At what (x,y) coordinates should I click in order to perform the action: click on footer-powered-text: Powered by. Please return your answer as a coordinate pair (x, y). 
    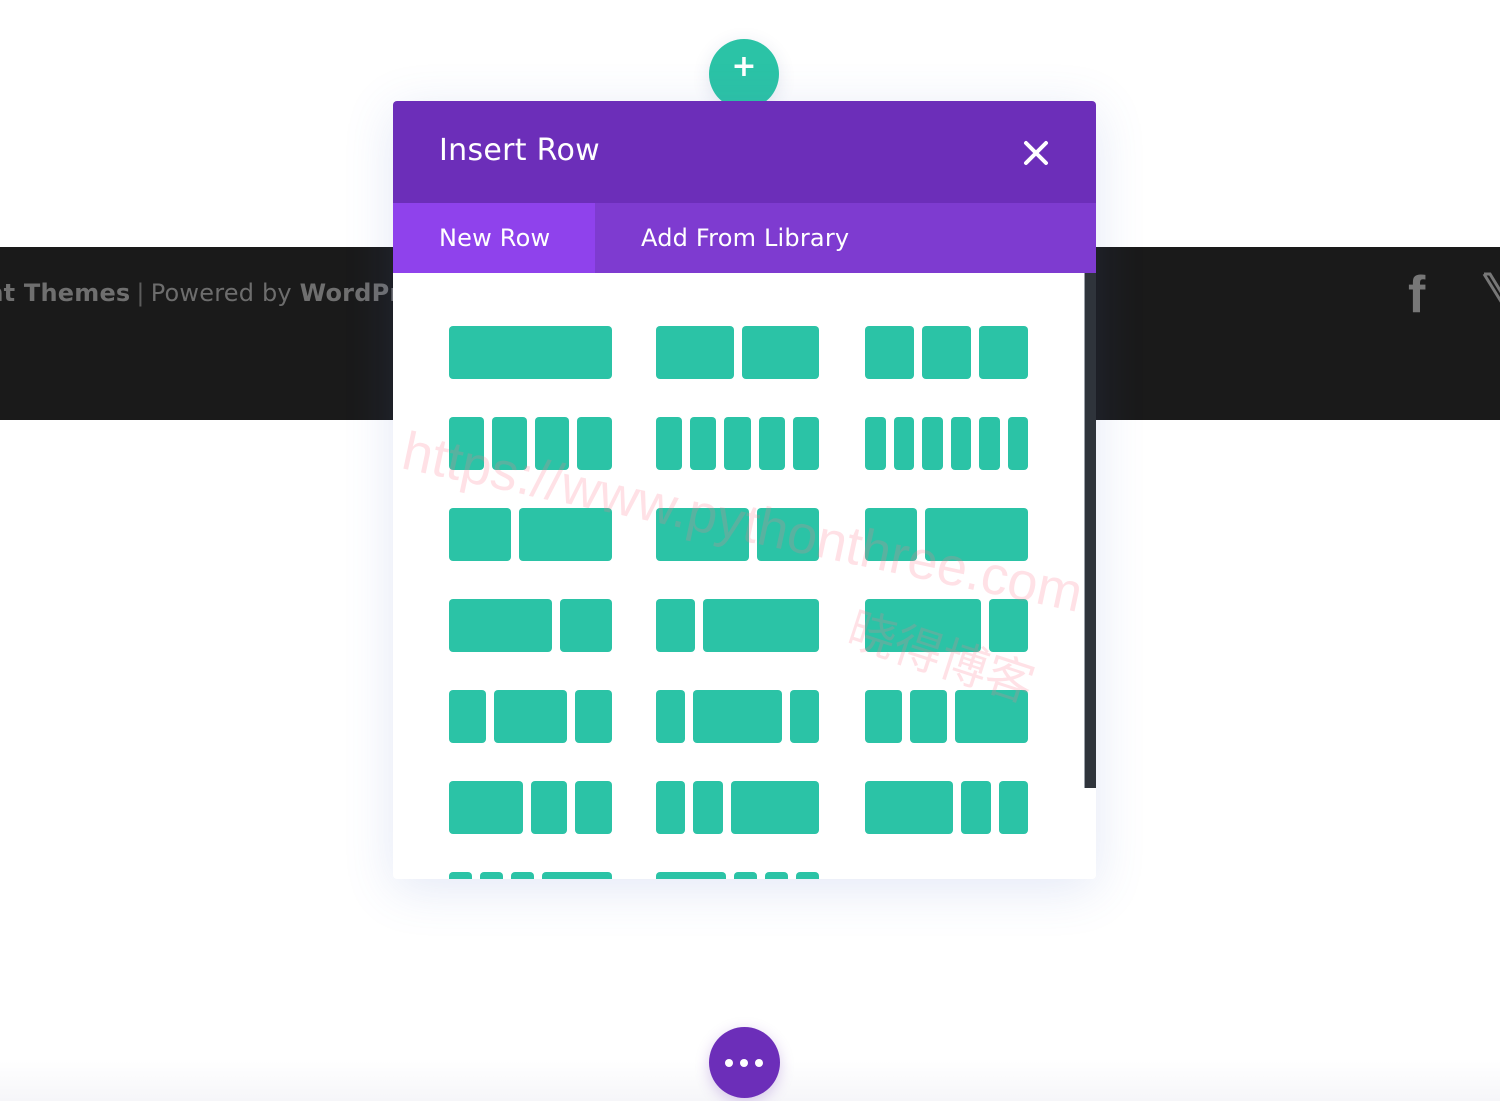
    Looking at the image, I should click on (221, 293).